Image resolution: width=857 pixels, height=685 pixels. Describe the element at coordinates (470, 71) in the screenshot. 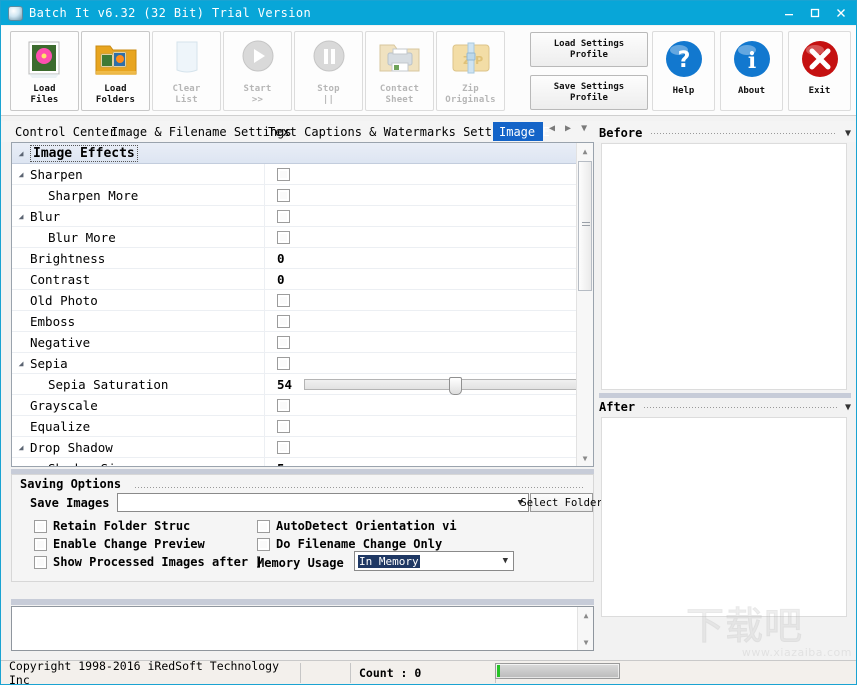

I see `zip-originals-button: ZIP Zip Originals` at that location.